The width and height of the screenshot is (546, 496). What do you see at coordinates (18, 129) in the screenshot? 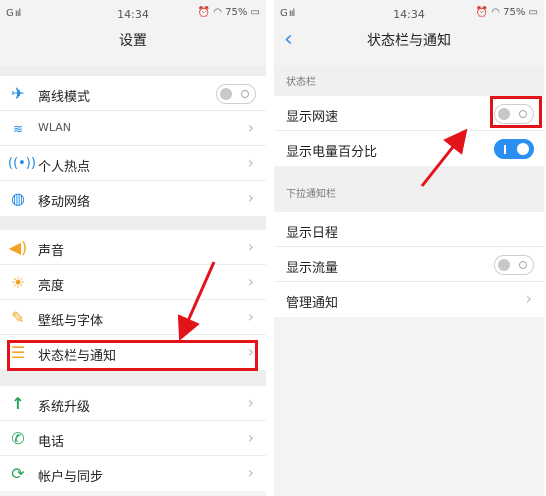
I see `wifi-icon: ≋` at bounding box center [18, 129].